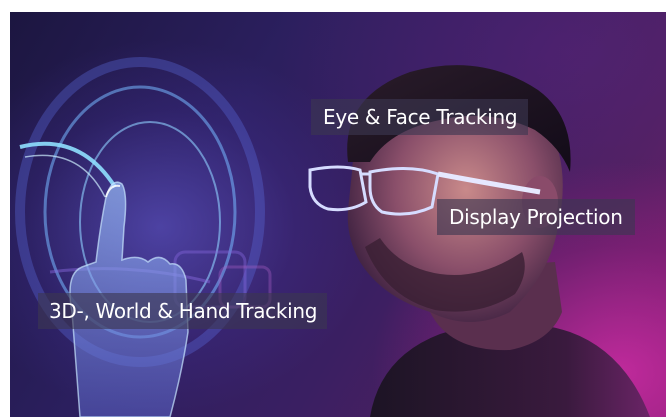 Image resolution: width=666 pixels, height=417 pixels. I want to click on world-hand-tracking-label: 3D-, World & Hand Tracking, so click(183, 311).